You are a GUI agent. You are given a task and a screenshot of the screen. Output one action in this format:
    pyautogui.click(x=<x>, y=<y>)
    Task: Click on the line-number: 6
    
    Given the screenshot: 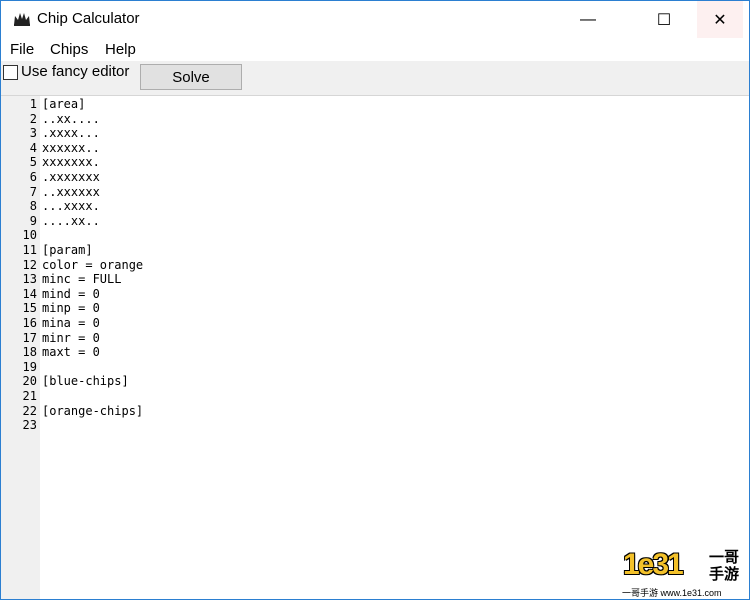 What is the action you would take?
    pyautogui.click(x=33, y=177)
    